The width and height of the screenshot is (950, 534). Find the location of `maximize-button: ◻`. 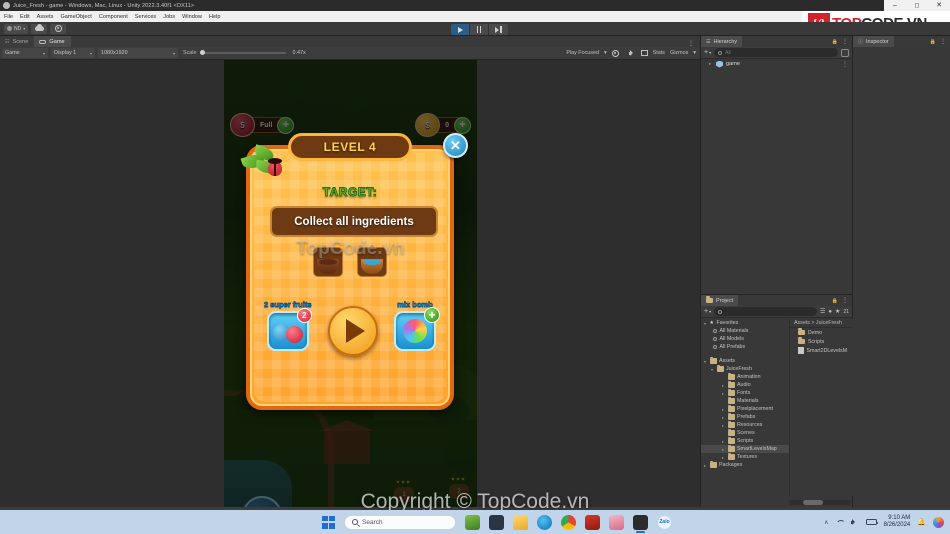

maximize-button: ◻ is located at coordinates (917, 5).